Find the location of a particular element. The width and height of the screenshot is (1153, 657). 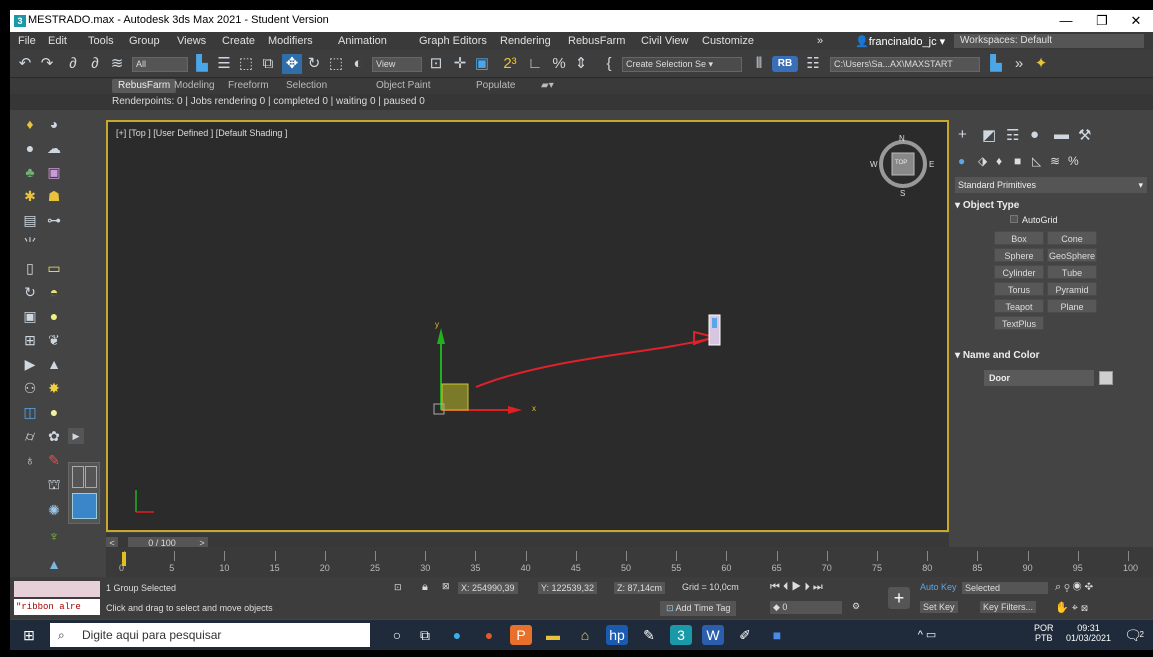

reference-coordinate-dropdown: View is located at coordinates (397, 64).